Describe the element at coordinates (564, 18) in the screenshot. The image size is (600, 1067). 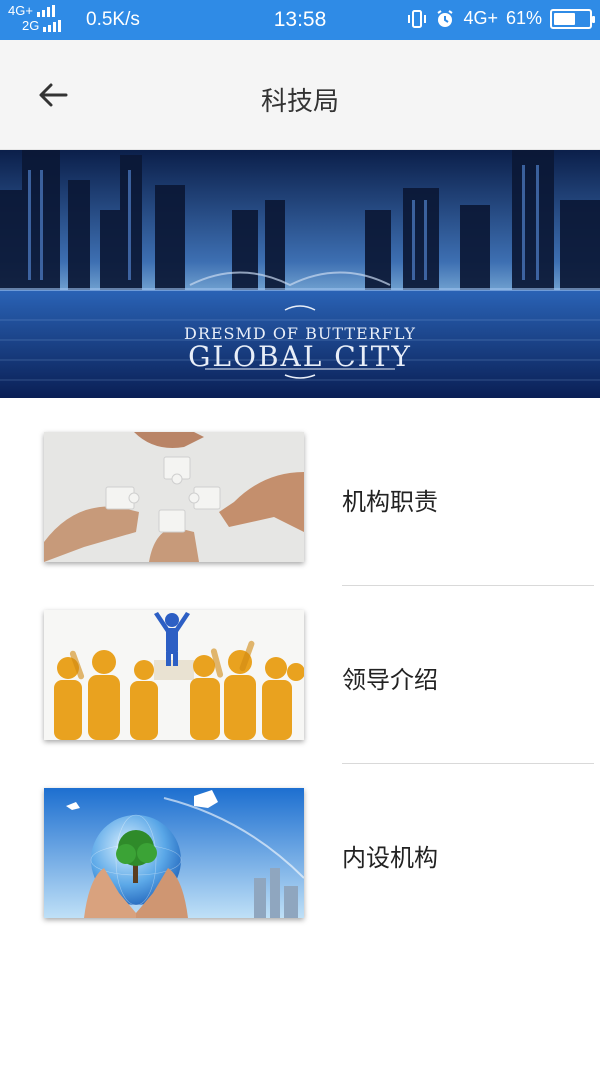
I see `battery-level` at that location.